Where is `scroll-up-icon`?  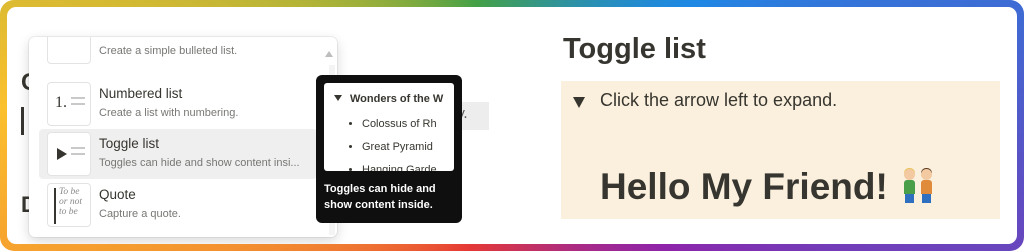 scroll-up-icon is located at coordinates (329, 54).